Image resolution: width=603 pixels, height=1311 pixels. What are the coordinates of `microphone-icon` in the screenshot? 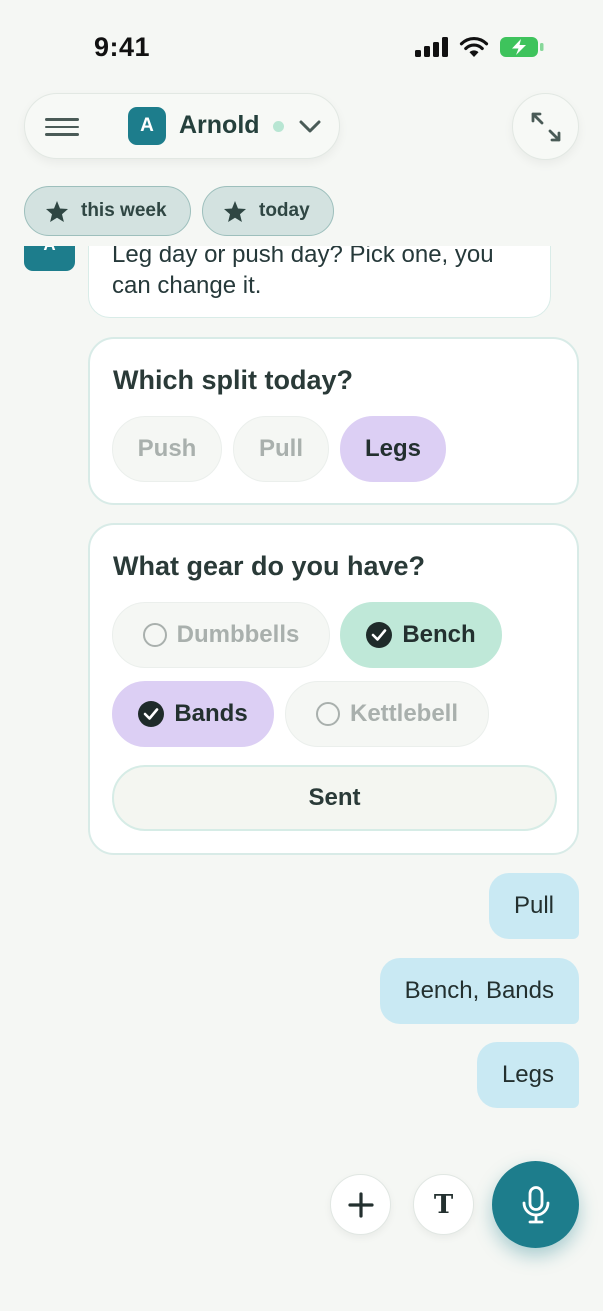 It's located at (535, 1204).